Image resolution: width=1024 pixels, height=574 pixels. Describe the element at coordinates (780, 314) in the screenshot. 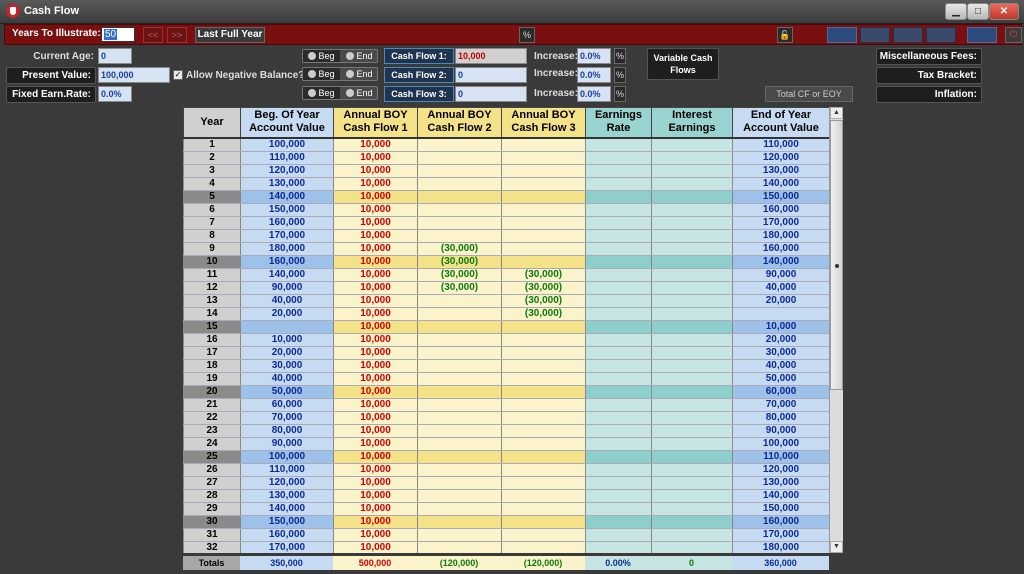

I see `cell-end-value` at that location.